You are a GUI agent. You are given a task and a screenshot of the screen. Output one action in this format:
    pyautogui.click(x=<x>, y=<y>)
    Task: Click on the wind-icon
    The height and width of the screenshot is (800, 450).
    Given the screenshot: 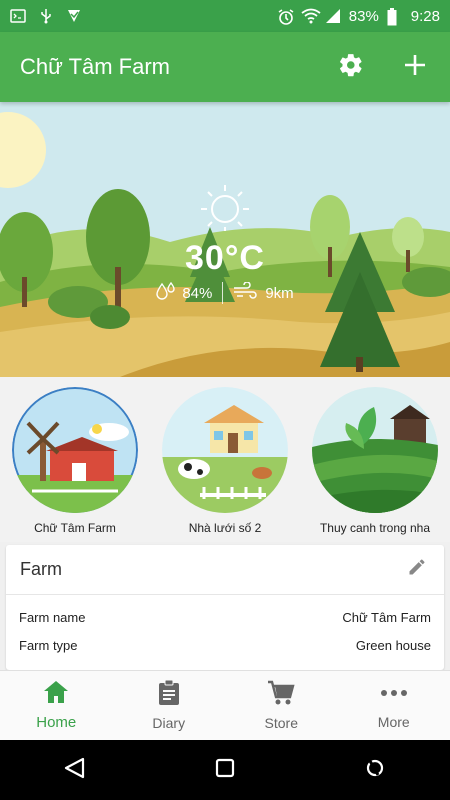 What is the action you would take?
    pyautogui.click(x=246, y=292)
    